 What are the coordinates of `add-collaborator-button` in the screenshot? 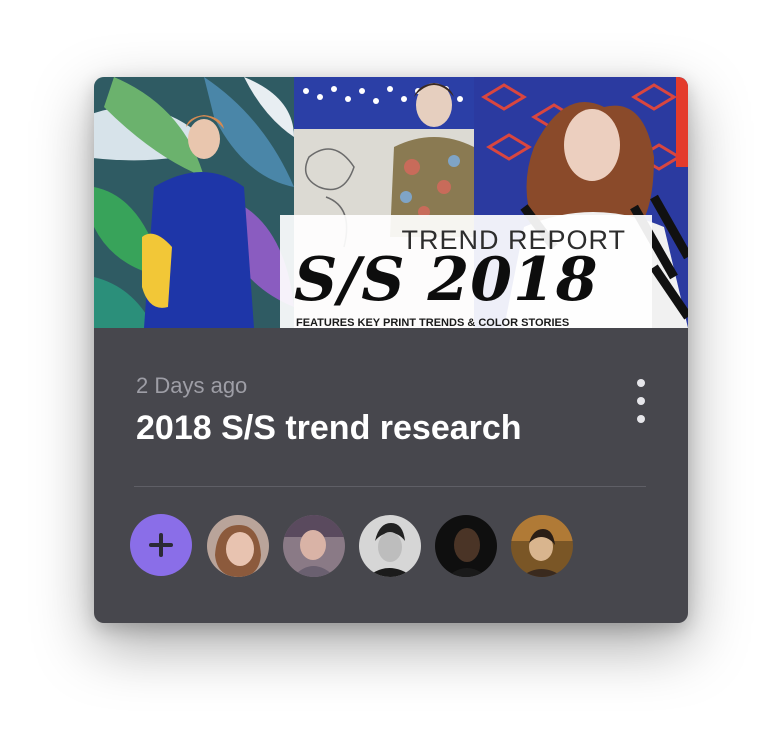 It's located at (161, 545).